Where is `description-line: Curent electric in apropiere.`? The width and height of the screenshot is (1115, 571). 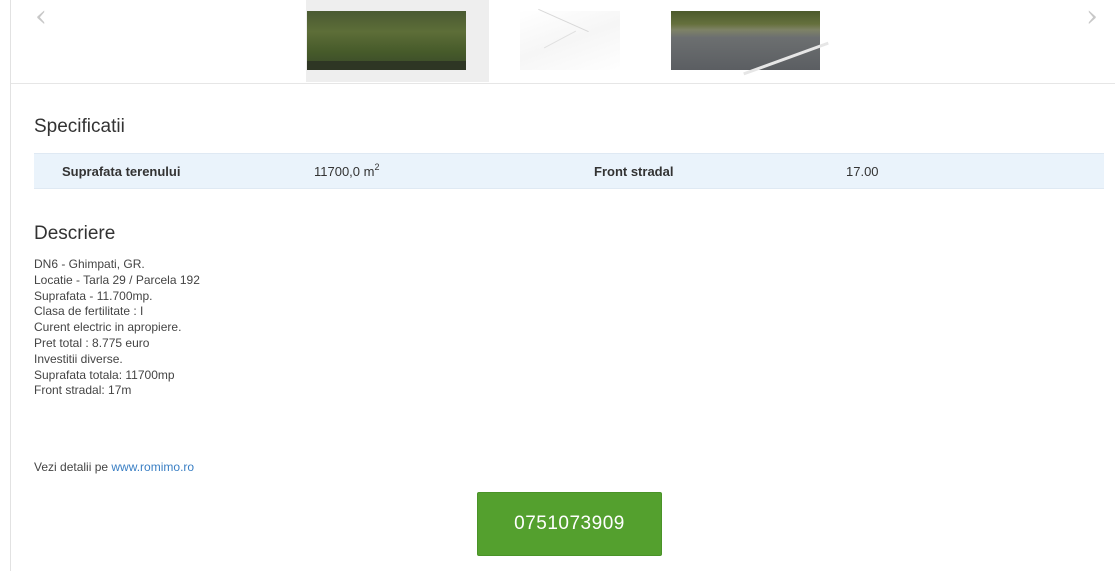 description-line: Curent electric in apropiere. is located at coordinates (108, 327).